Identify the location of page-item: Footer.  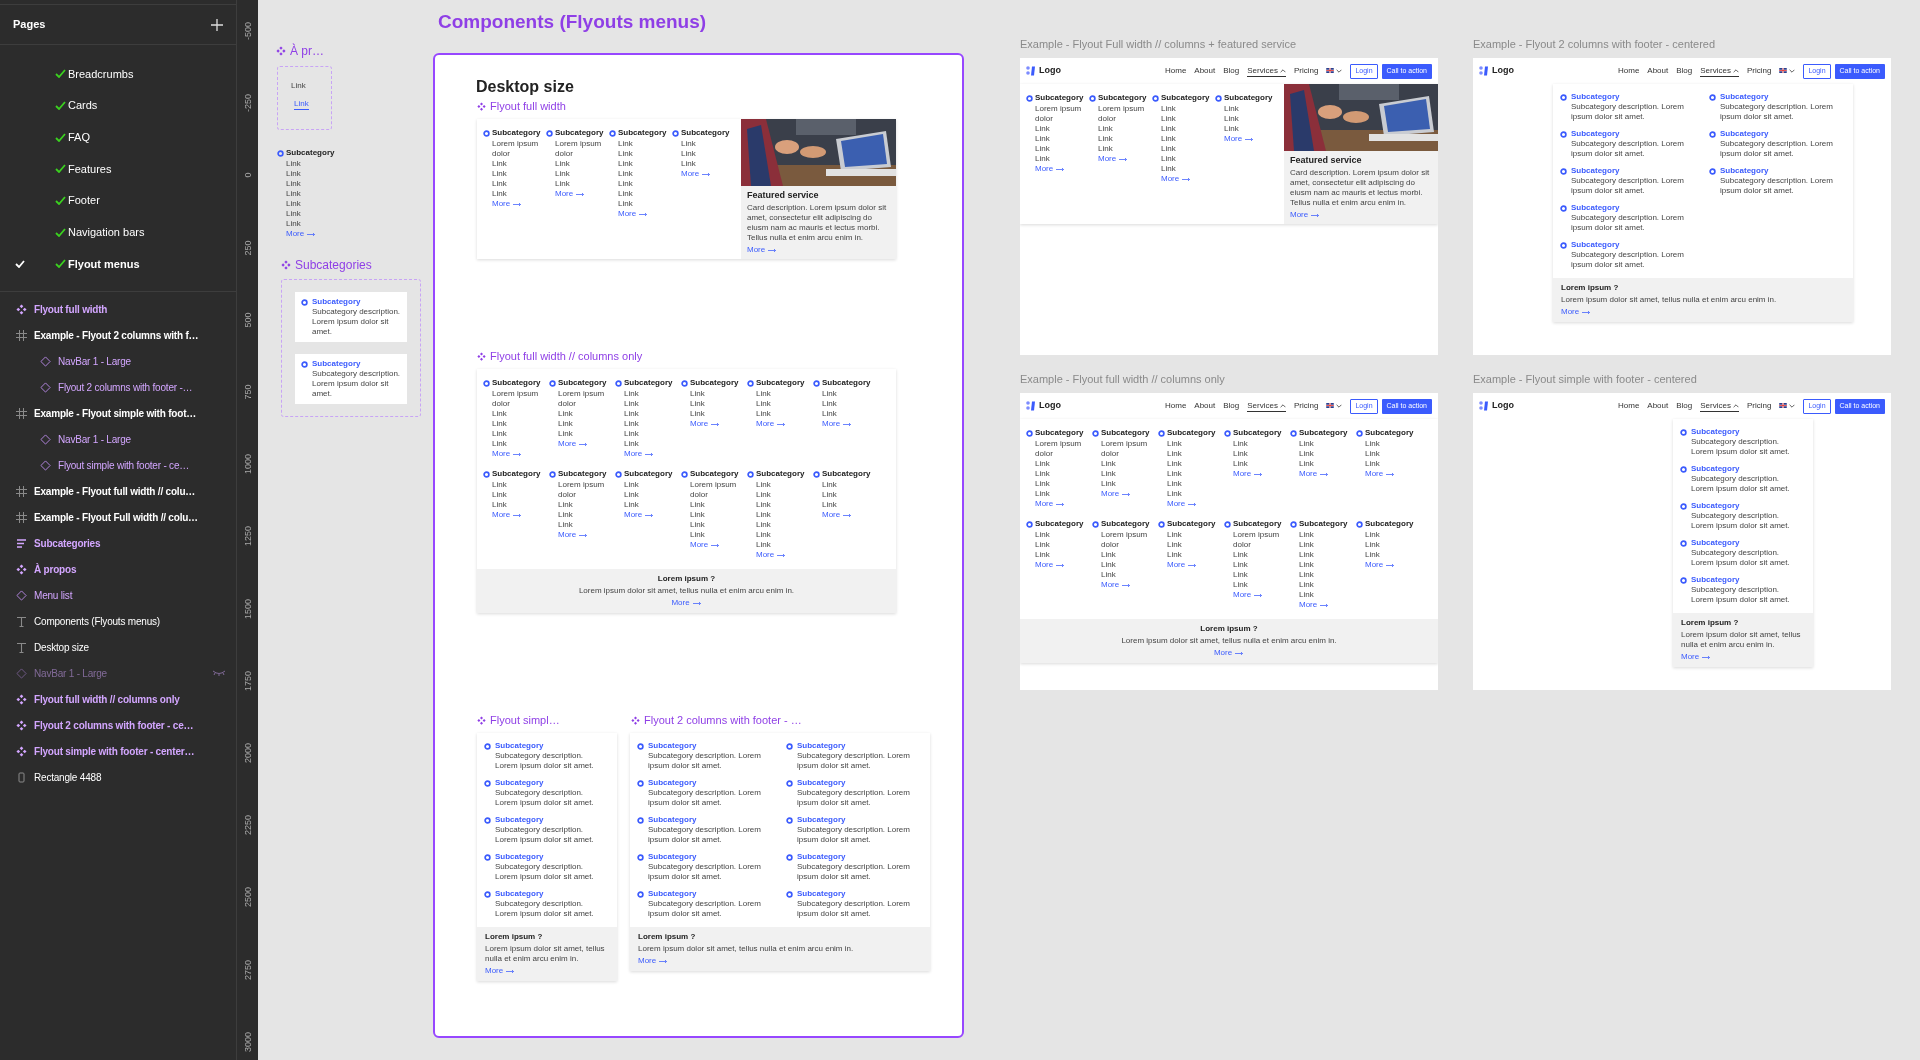
(118, 200).